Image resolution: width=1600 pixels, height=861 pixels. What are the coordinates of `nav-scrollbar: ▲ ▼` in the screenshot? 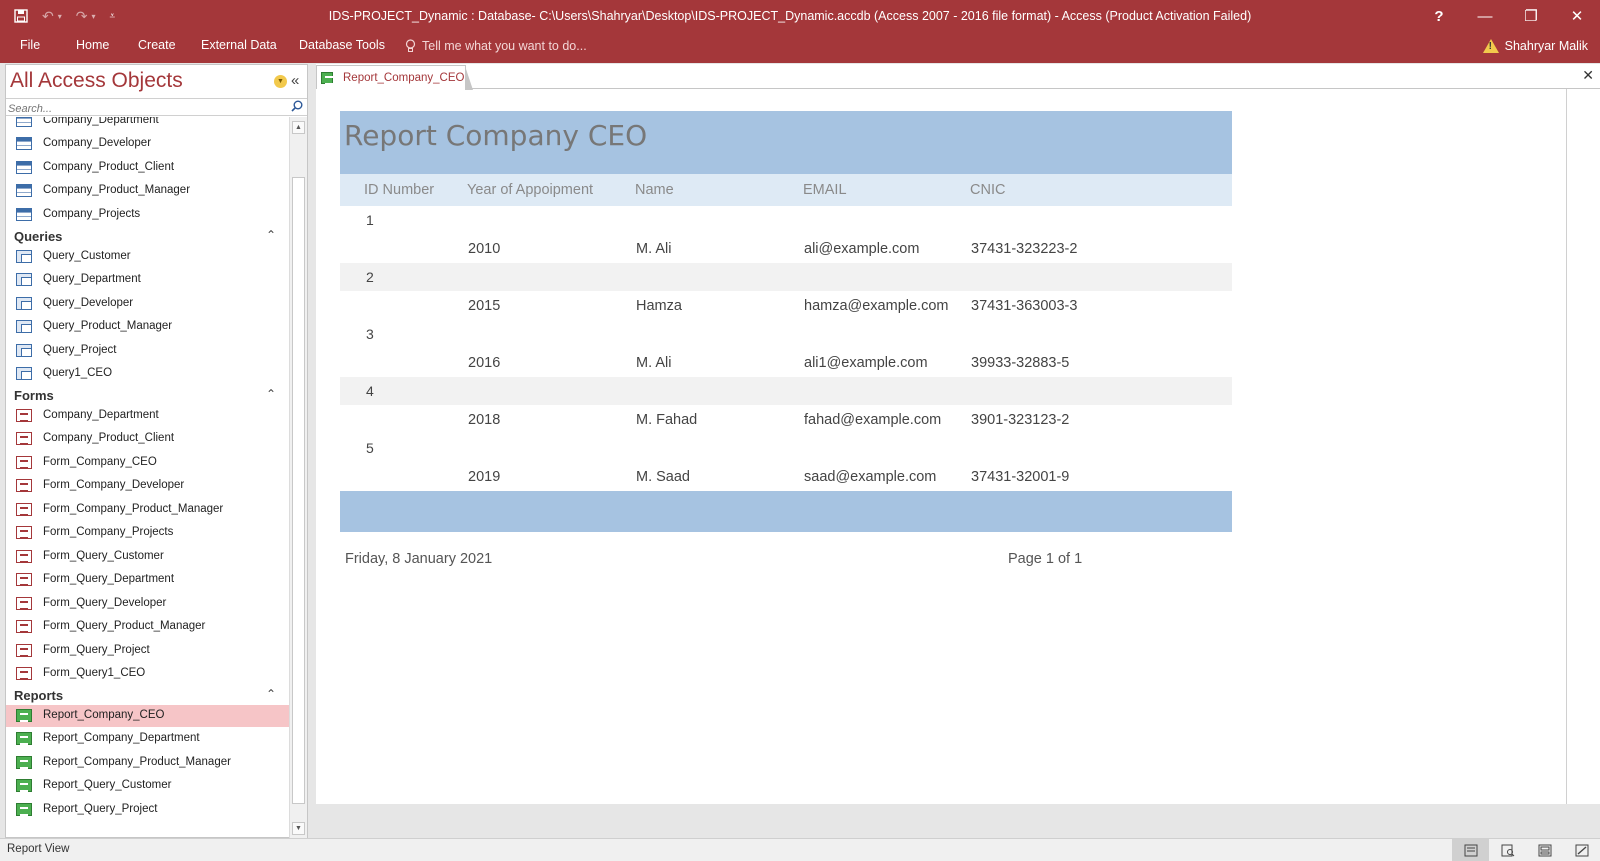 It's located at (298, 478).